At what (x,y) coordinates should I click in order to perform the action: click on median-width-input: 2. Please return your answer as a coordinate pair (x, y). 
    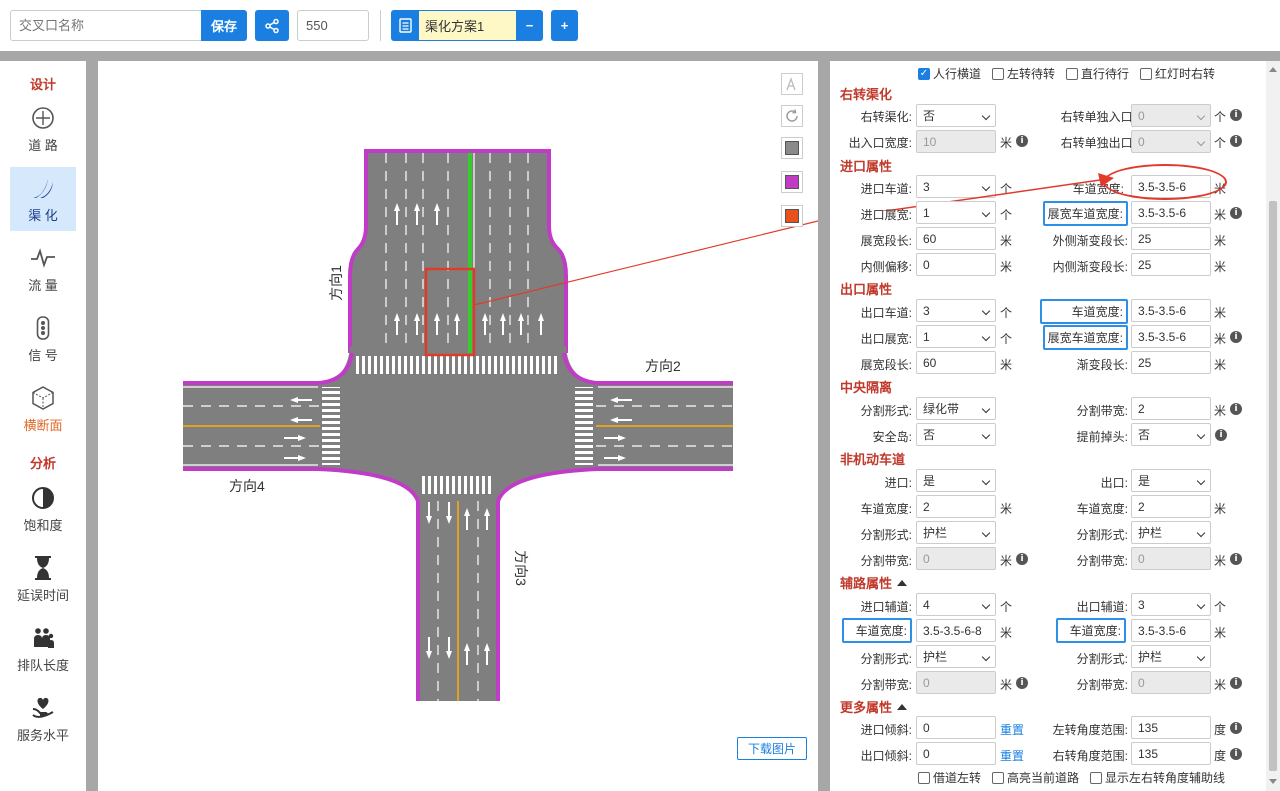
    Looking at the image, I should click on (1171, 408).